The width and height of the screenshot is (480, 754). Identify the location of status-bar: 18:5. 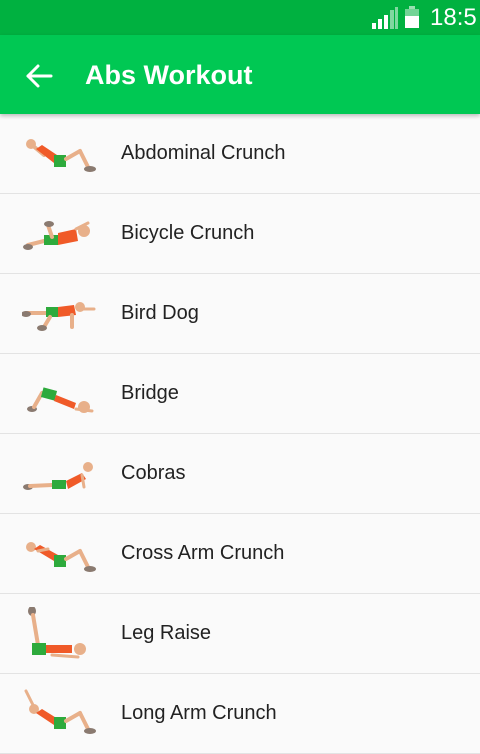
(240, 17).